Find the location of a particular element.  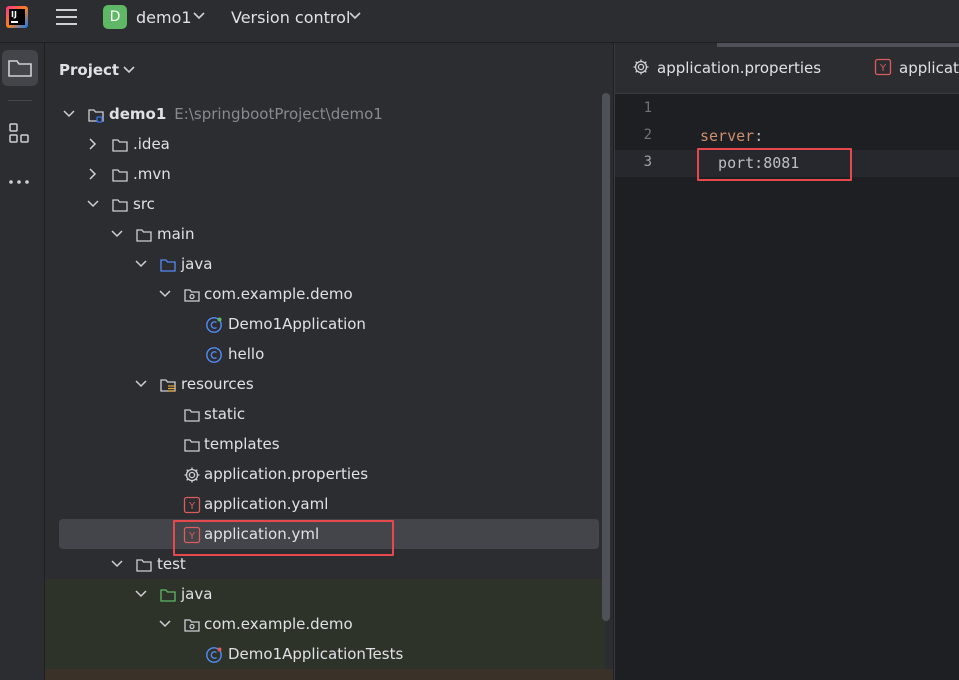

tab-label: applicati is located at coordinates (929, 68).